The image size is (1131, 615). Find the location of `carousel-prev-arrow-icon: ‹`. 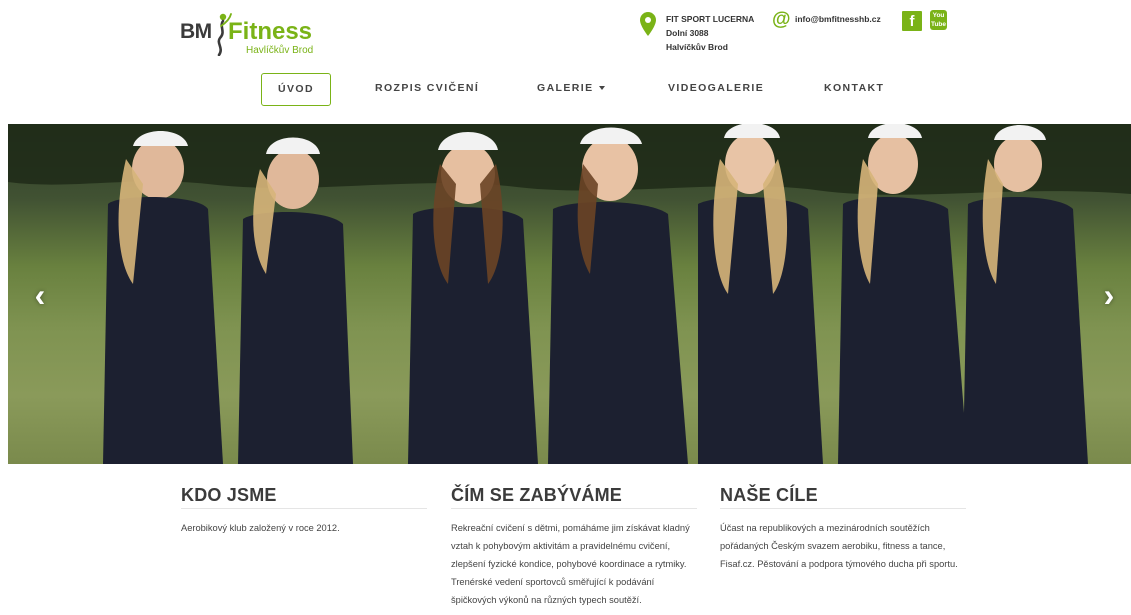

carousel-prev-arrow-icon: ‹ is located at coordinates (40, 295).